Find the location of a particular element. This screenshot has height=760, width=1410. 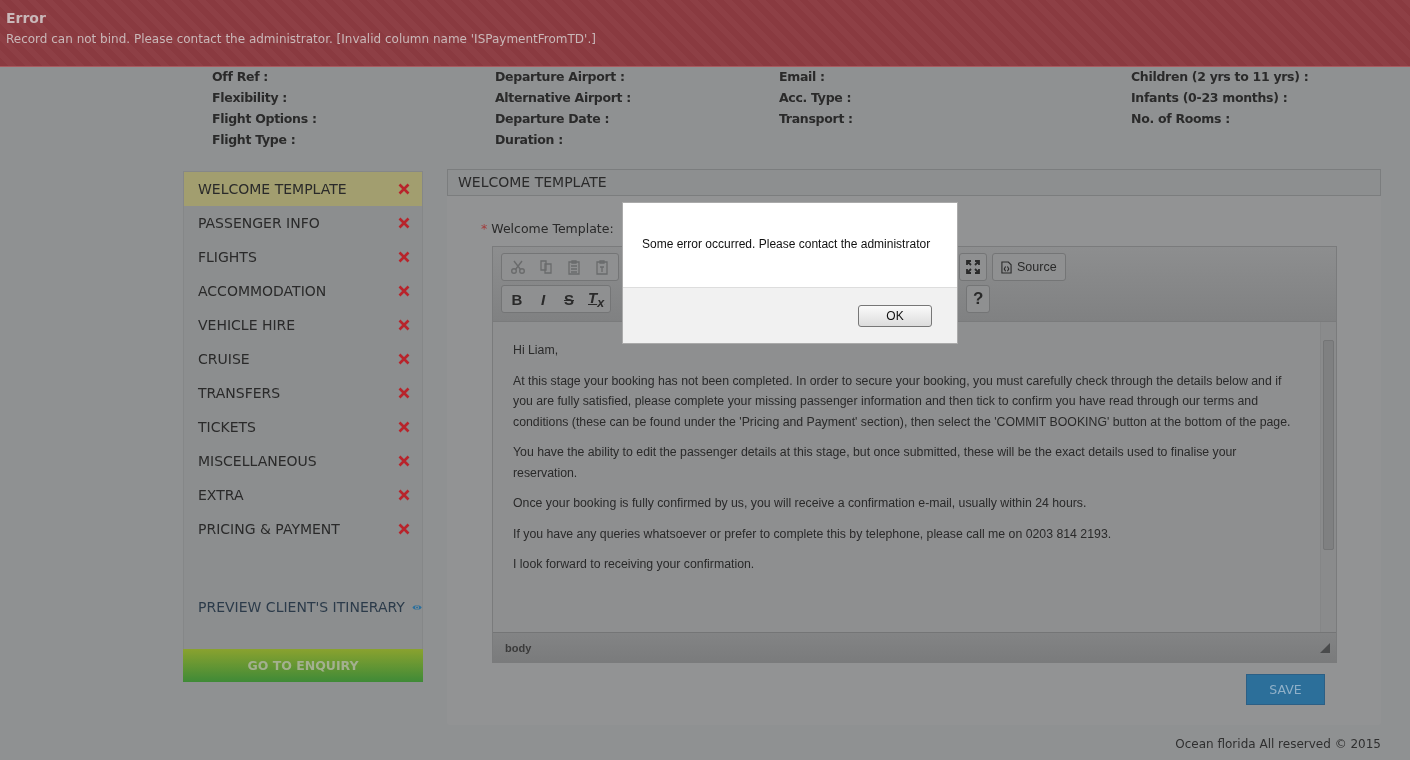

editor-paragraph: Once your booking is fully confirmed by us, you will receive a confirmation e-mail, usually within 24 hours. is located at coordinates (800, 503).